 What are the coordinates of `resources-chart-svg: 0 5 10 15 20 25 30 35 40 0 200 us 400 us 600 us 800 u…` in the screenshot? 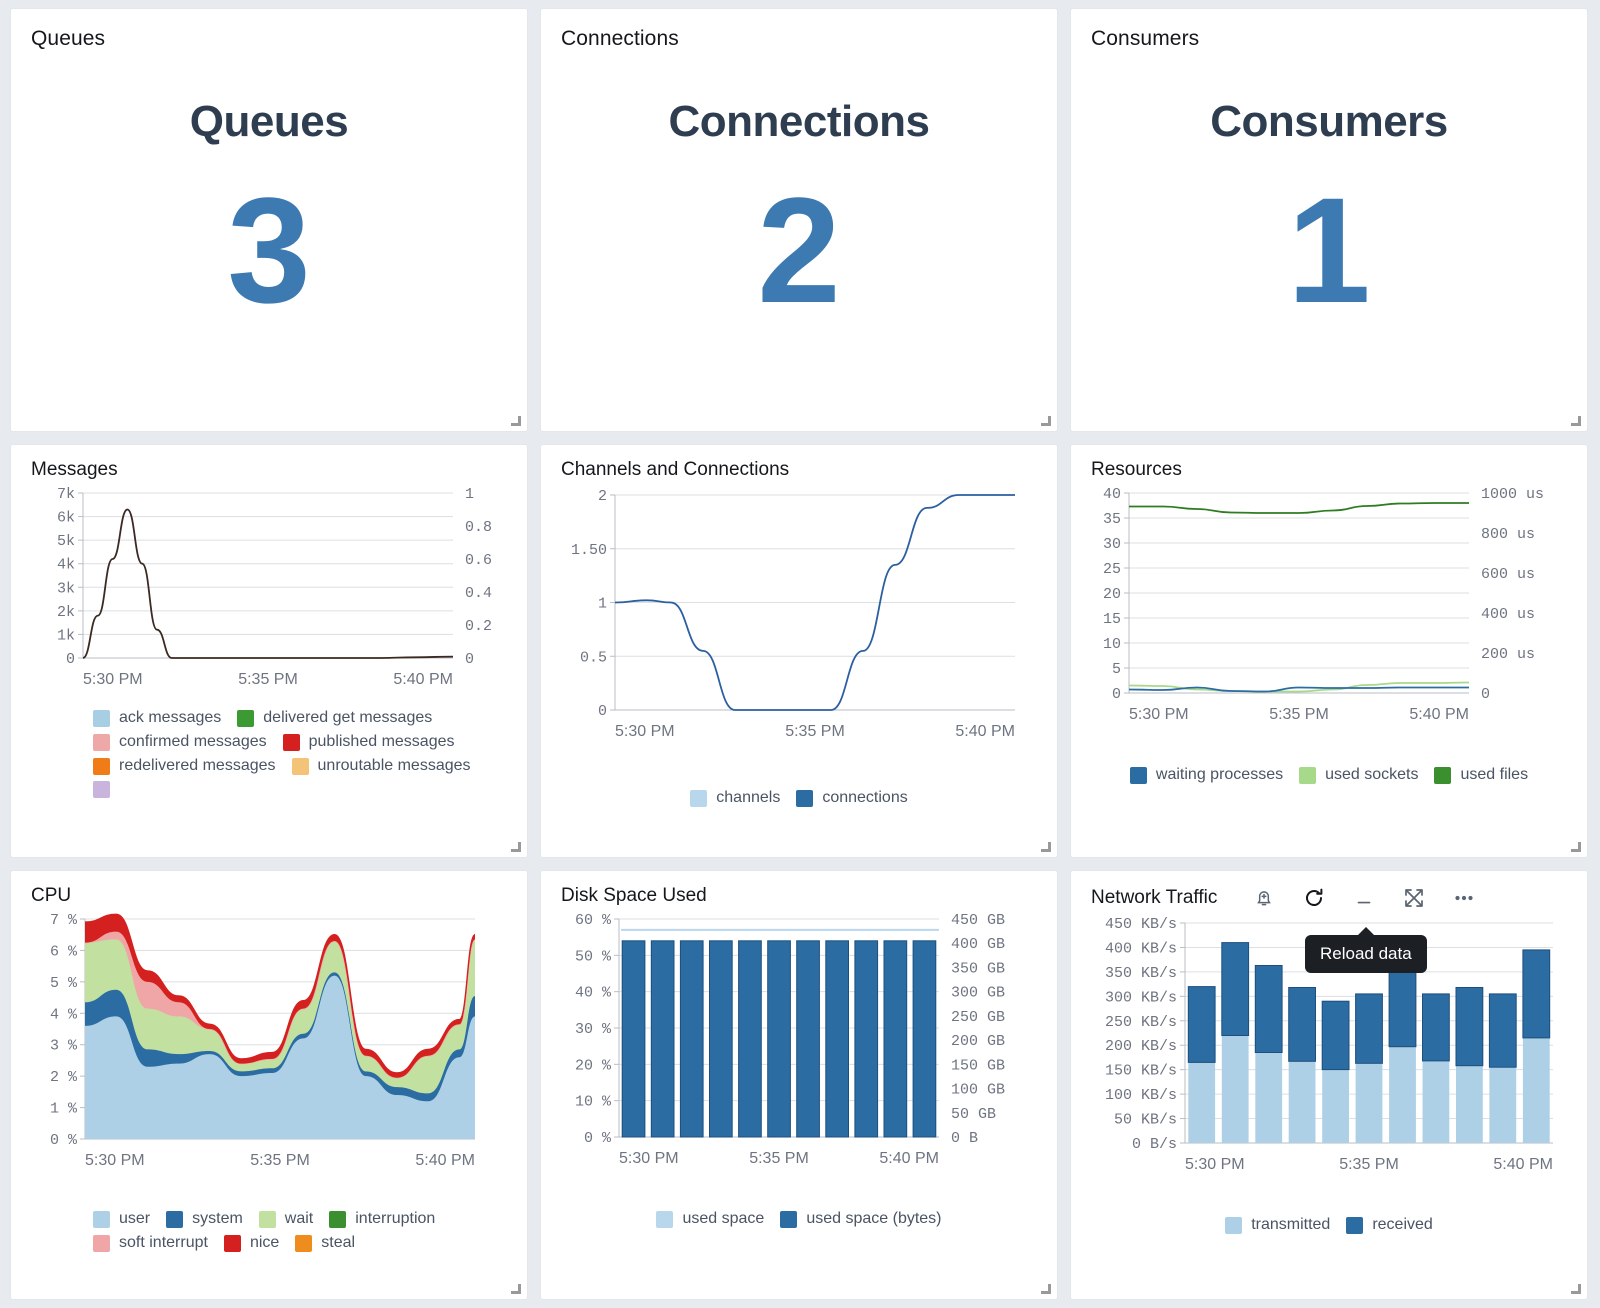 It's located at (1323, 604).